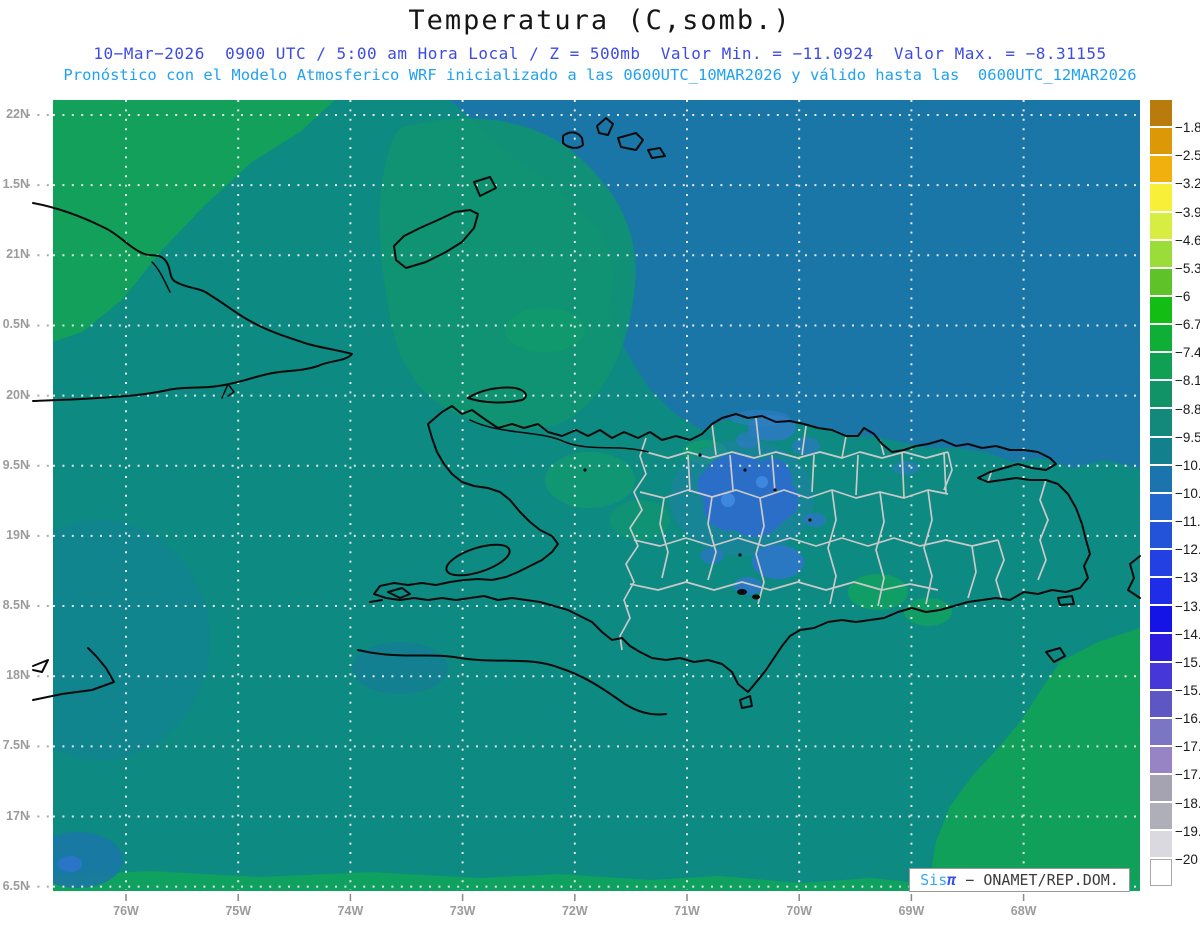  I want to click on colorbar-tick-label: −9.5, so click(1187, 437).